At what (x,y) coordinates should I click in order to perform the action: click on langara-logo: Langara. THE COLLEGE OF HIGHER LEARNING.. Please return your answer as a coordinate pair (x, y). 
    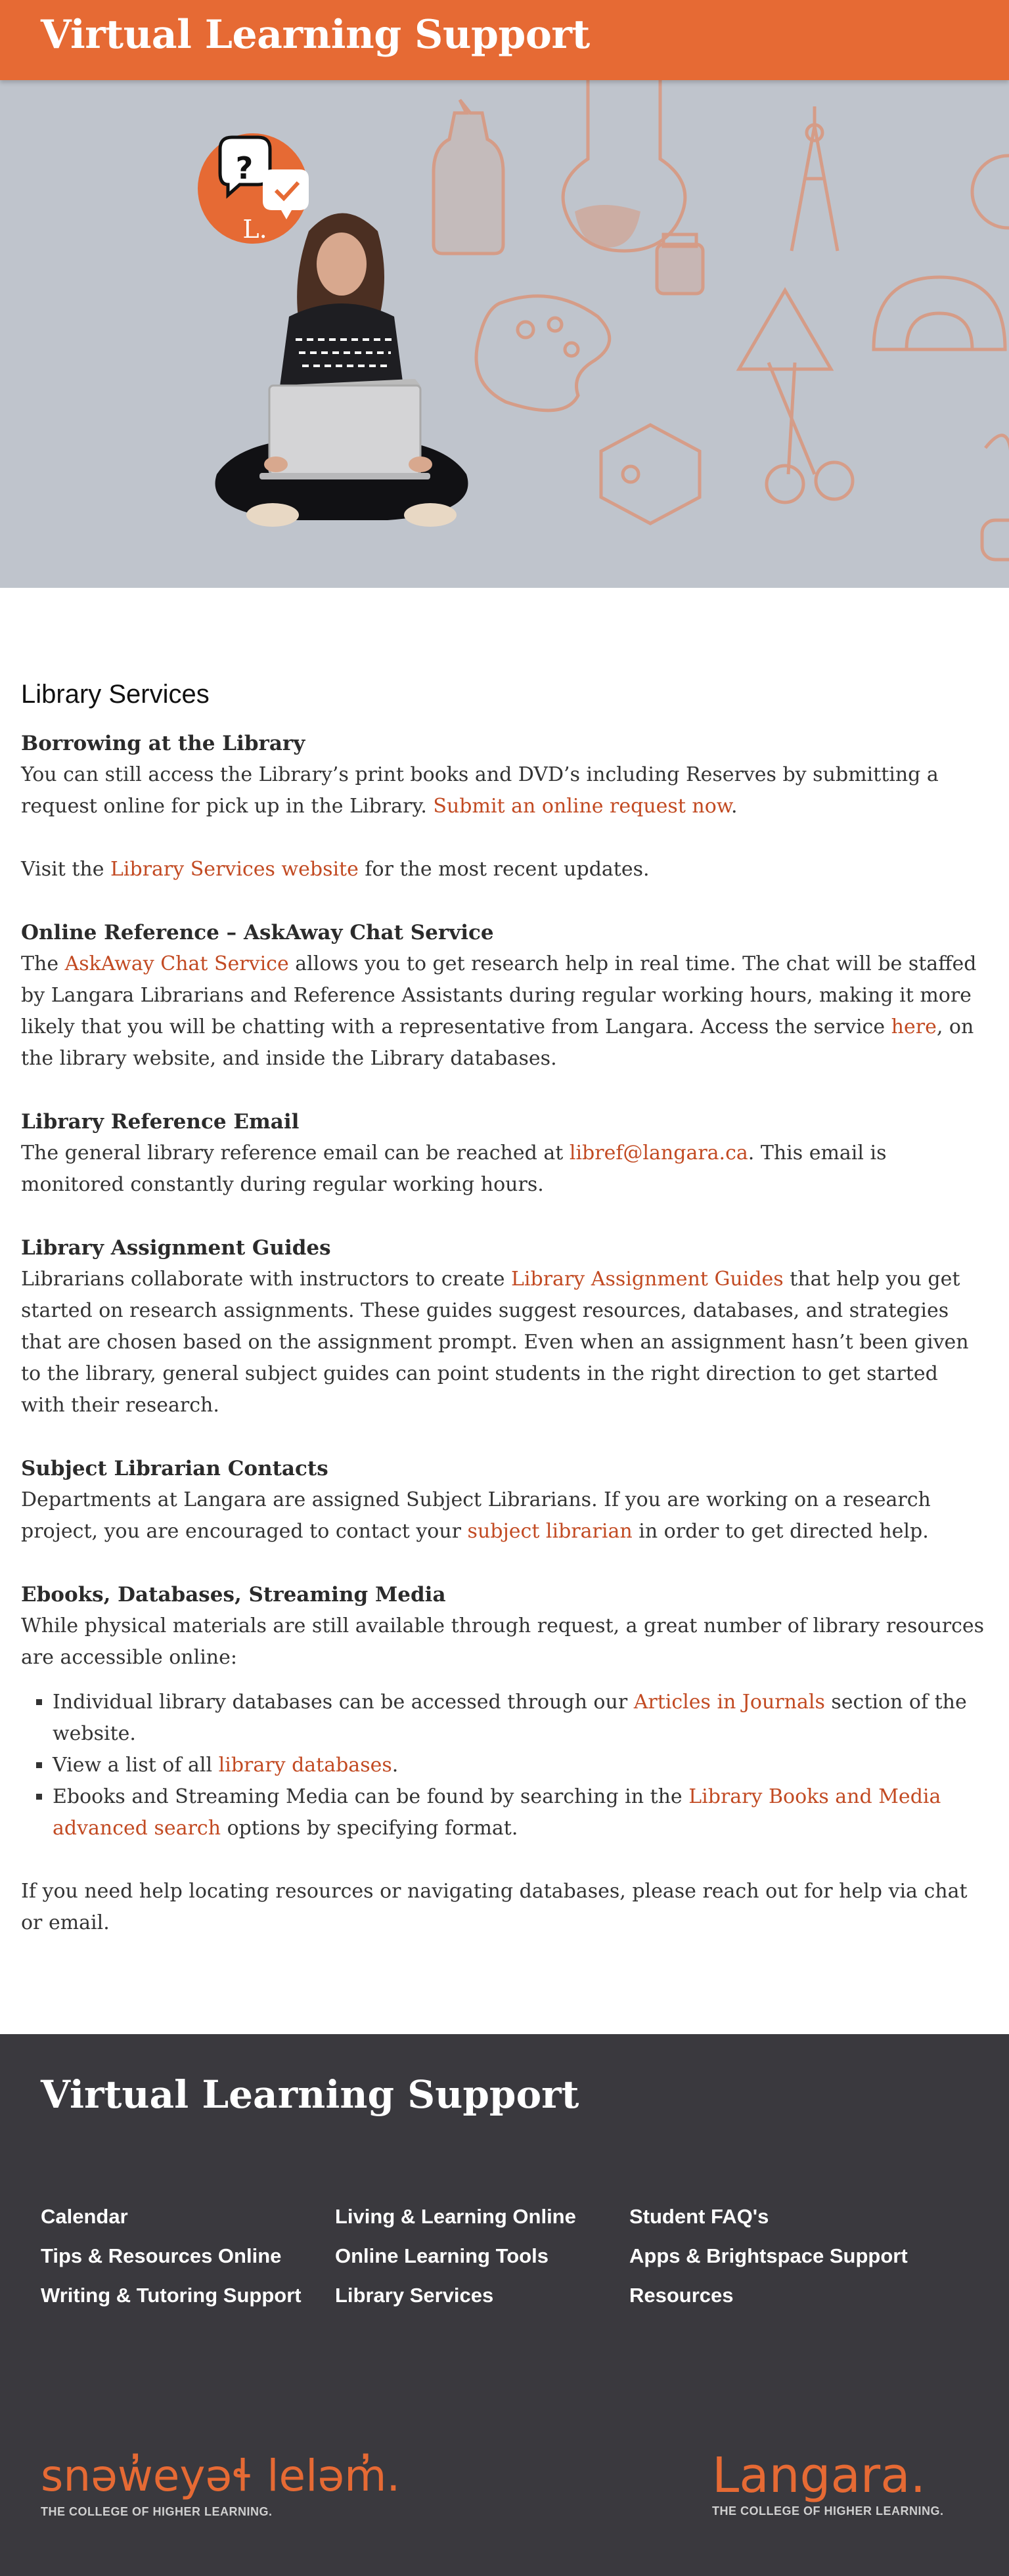
    Looking at the image, I should click on (839, 2483).